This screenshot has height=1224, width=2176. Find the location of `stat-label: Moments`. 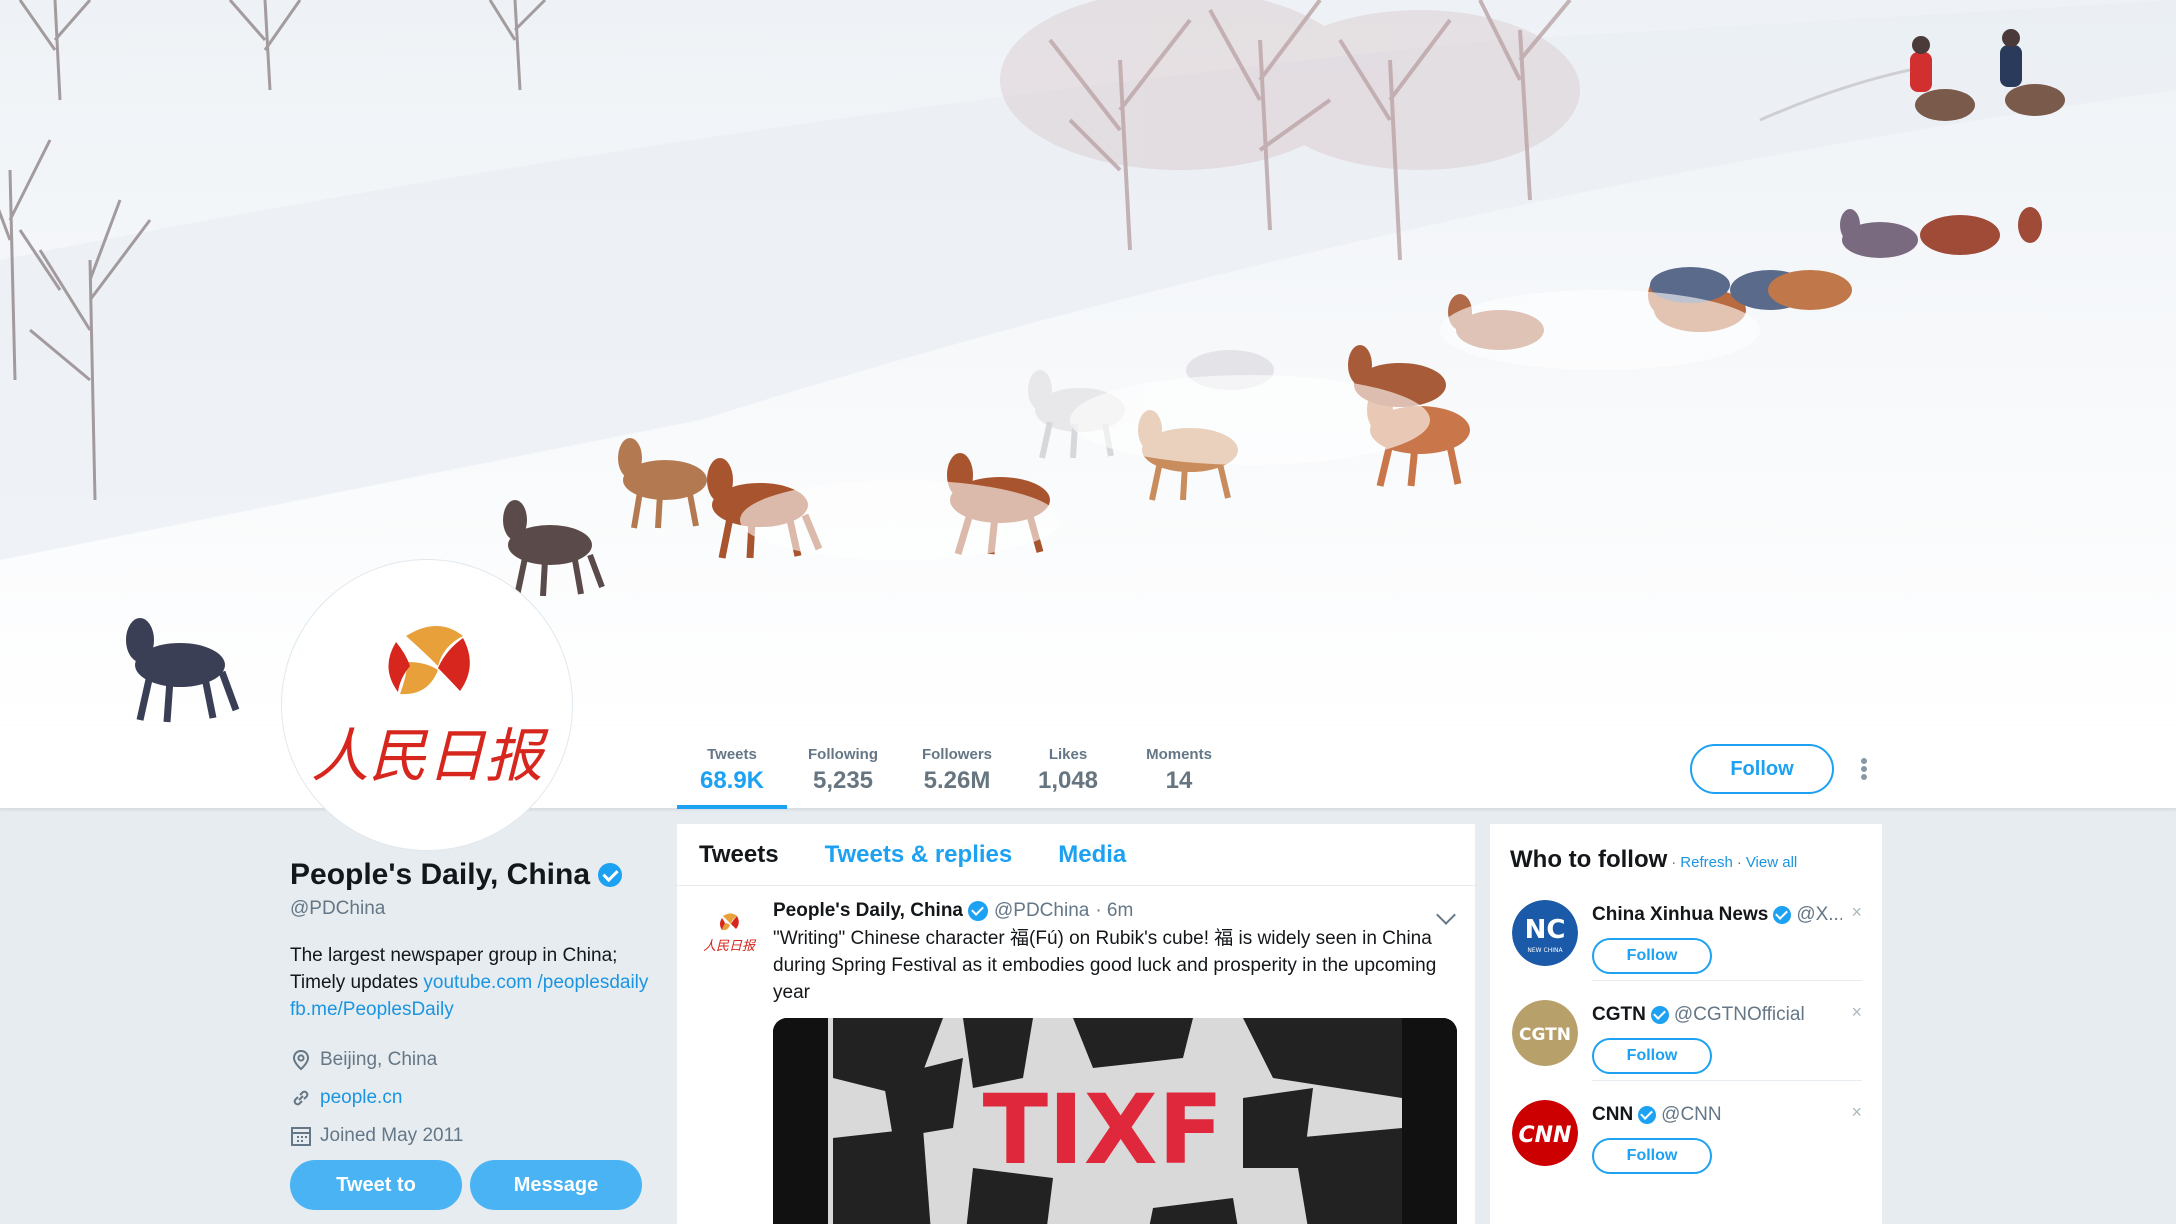

stat-label: Moments is located at coordinates (1179, 754).